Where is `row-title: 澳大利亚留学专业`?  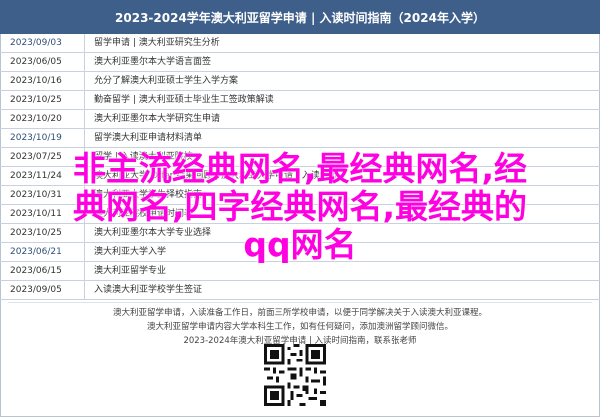
row-title: 澳大利亚留学专业 is located at coordinates (344, 271).